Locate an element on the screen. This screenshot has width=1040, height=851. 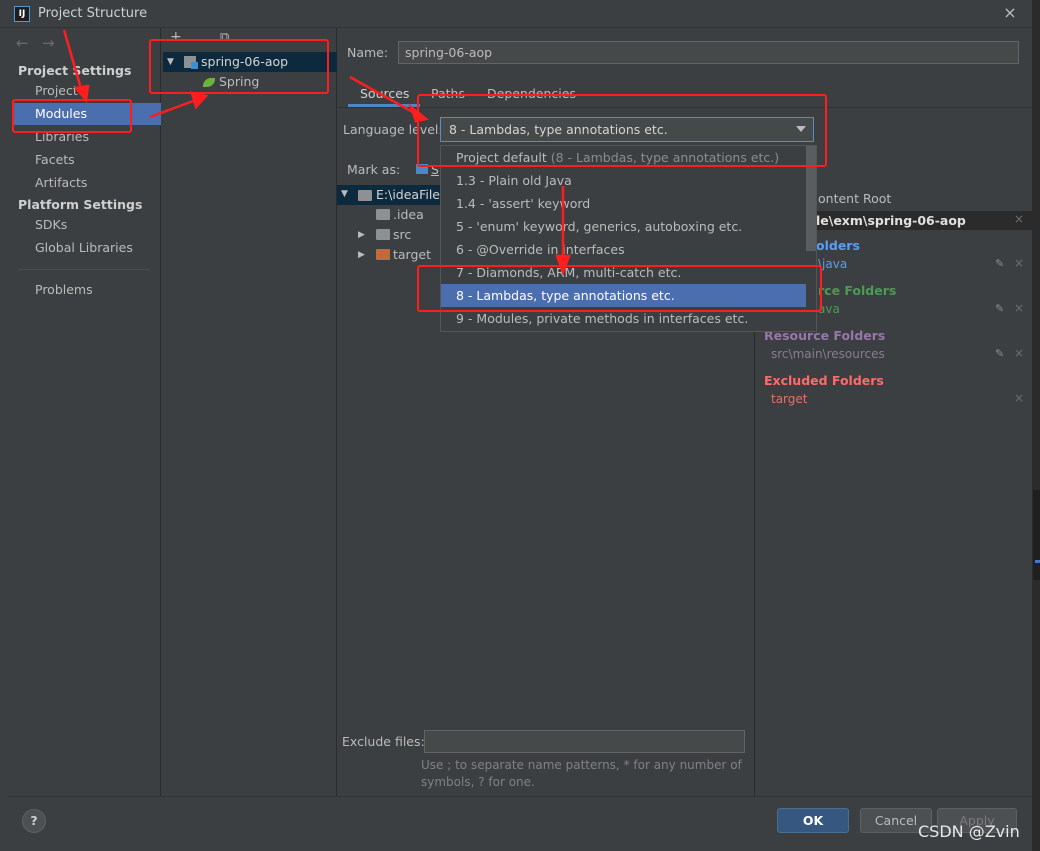
watermark-text: CSDN @Zvin is located at coordinates (969, 831).